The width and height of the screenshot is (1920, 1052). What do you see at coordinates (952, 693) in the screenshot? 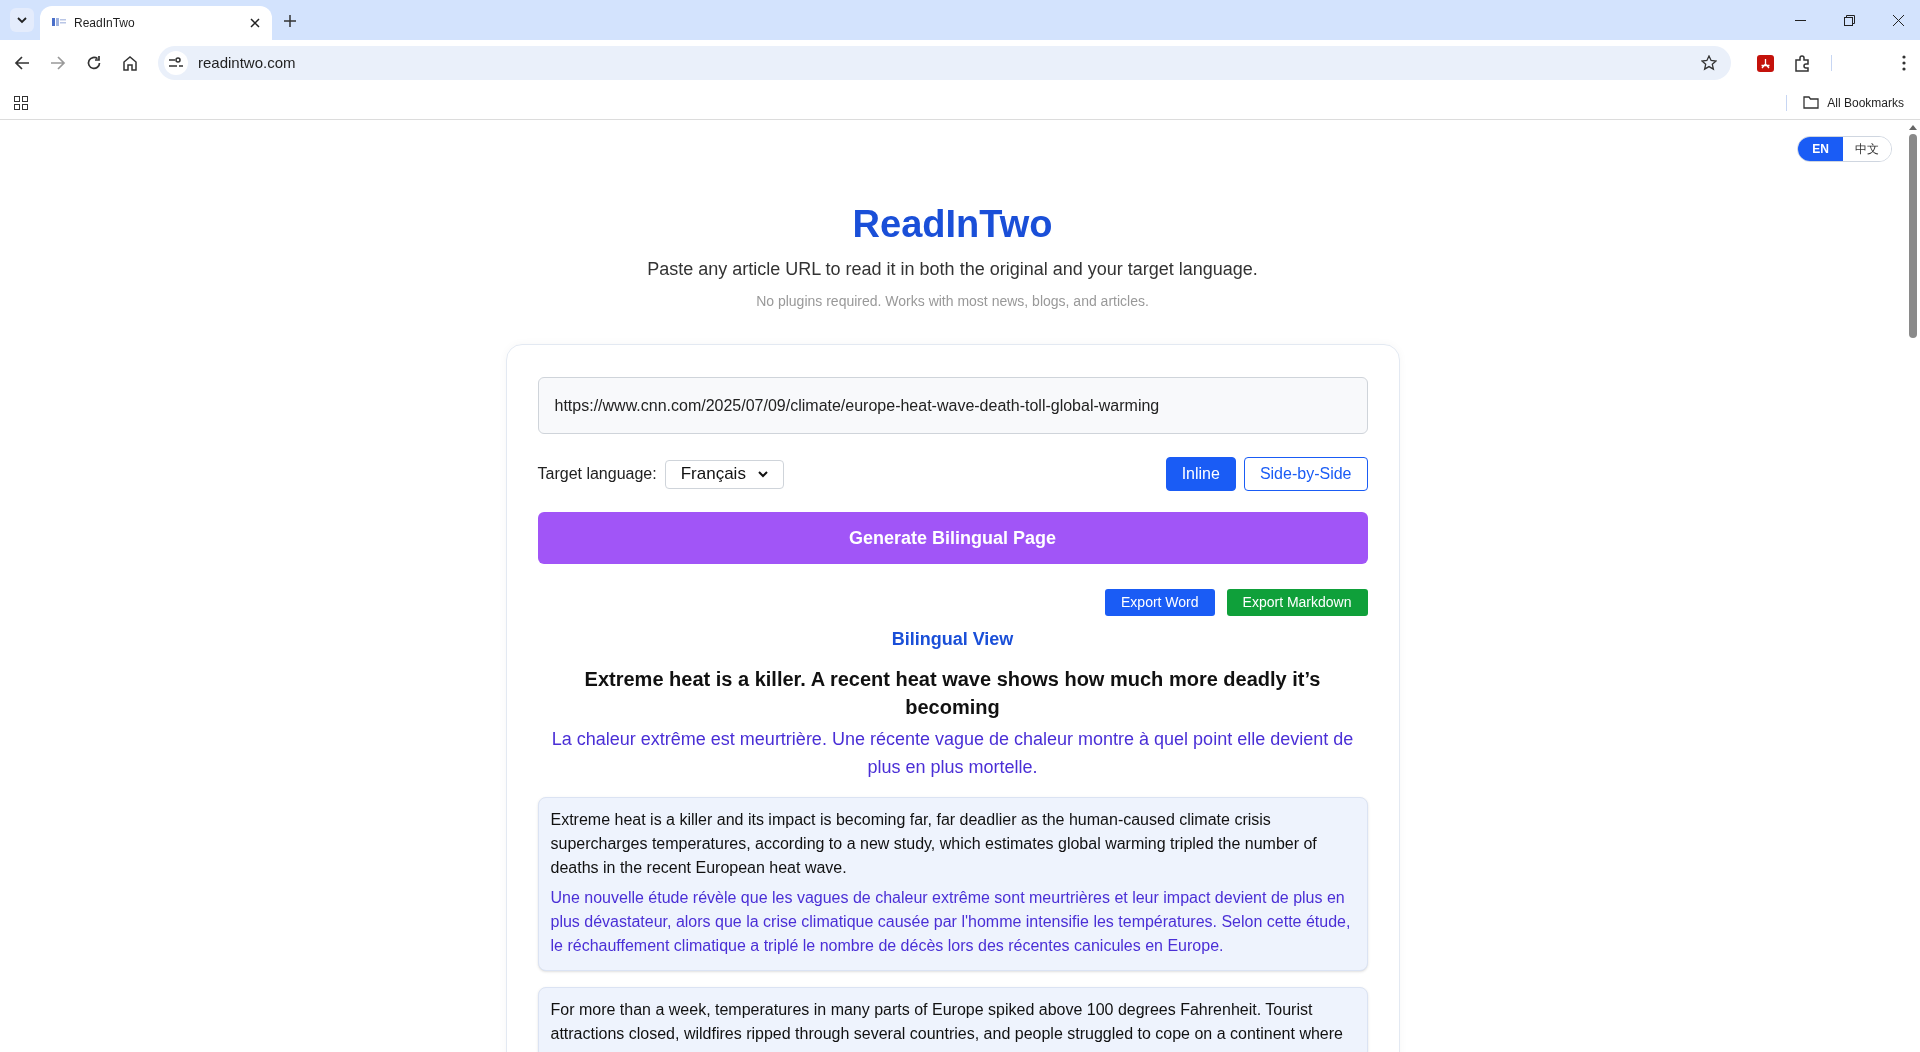
I see `article-title: Extreme heat is a killer. A recent heat wave shows how much more deadly it’s becoming` at bounding box center [952, 693].